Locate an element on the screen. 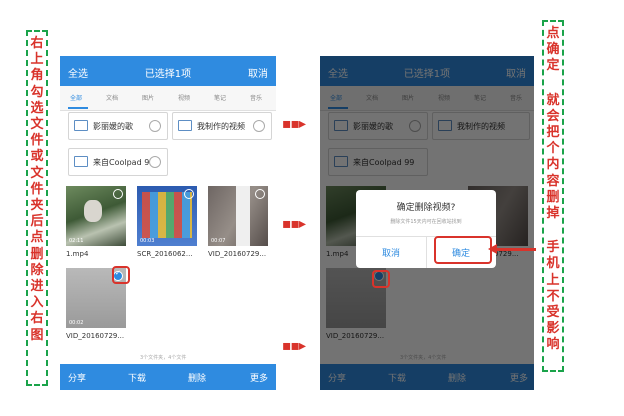 The width and height of the screenshot is (624, 416). left-note-char: 夹 is located at coordinates (37, 206).